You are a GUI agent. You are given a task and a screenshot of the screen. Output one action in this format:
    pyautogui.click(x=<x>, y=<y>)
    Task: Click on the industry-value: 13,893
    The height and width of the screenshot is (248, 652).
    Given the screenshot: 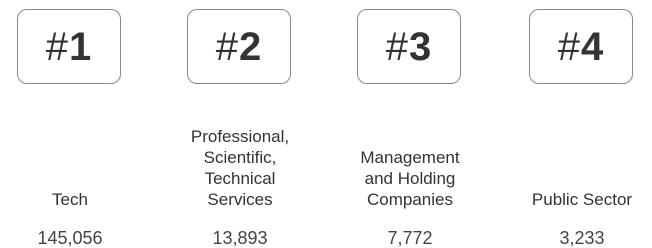 What is the action you would take?
    pyautogui.click(x=240, y=238)
    